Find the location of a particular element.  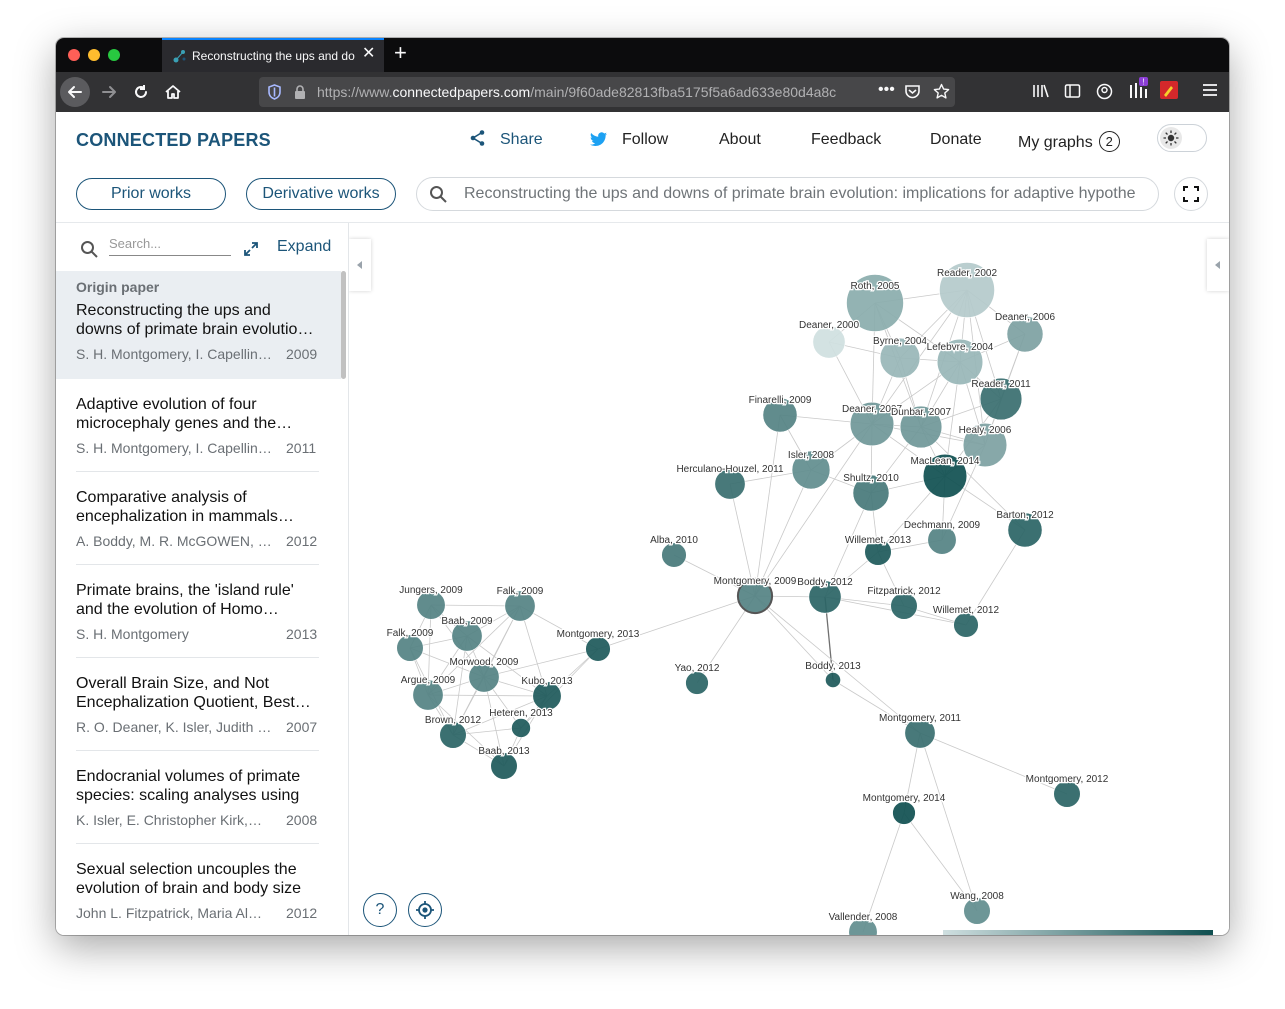

graph-node-label: Herculano-Houzel, 2011 is located at coordinates (730, 469).